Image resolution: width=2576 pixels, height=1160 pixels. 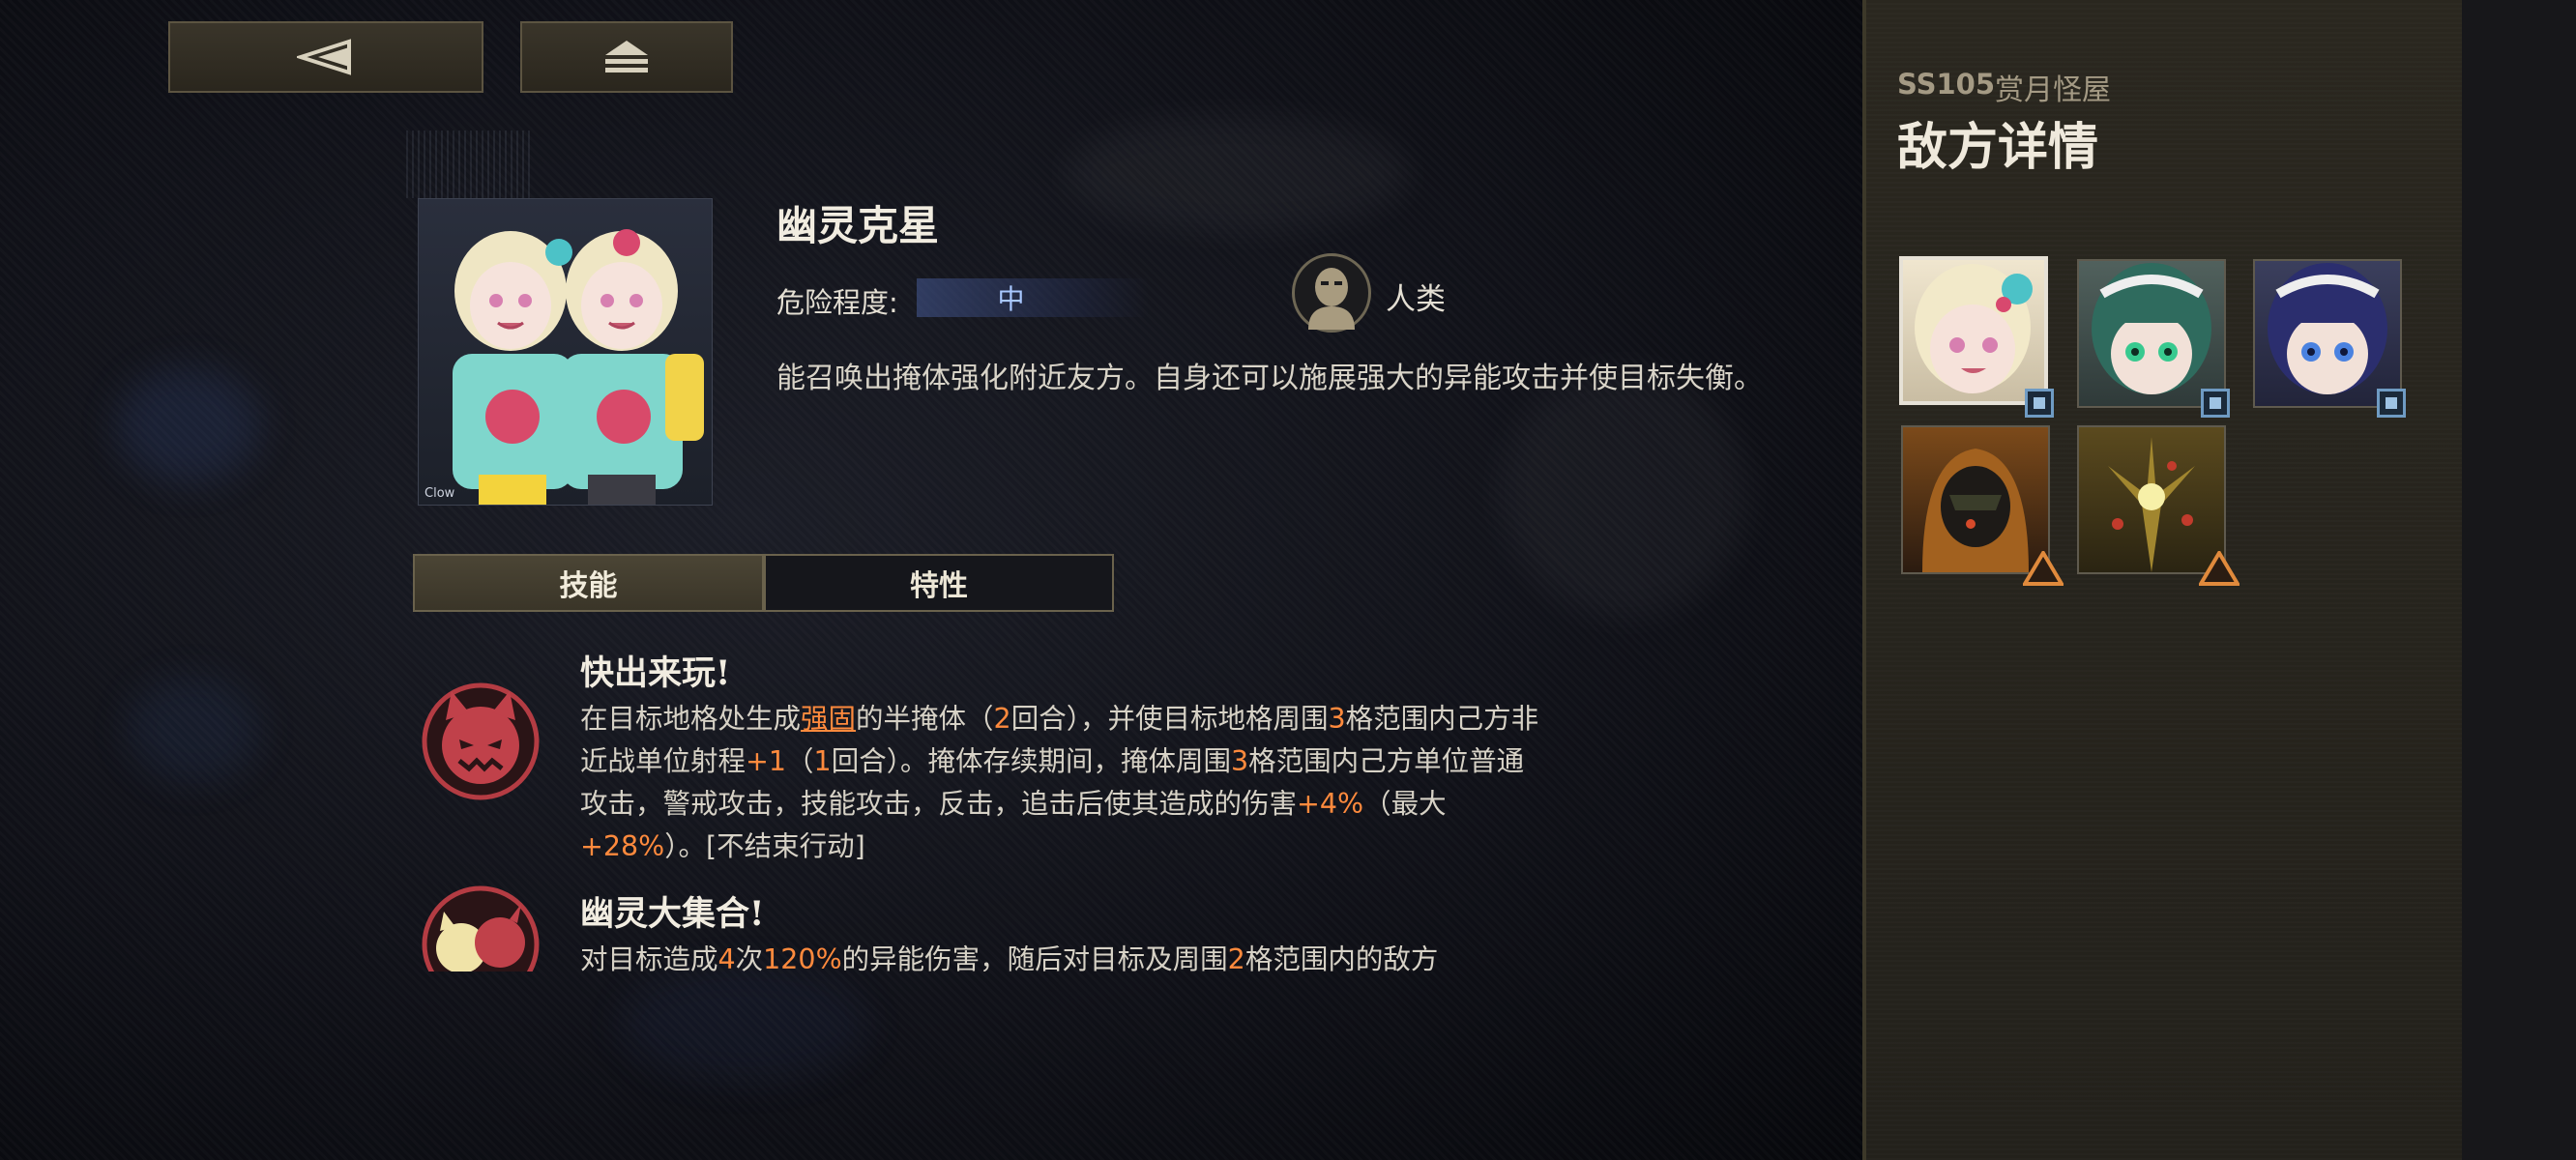 What do you see at coordinates (766, 761) in the screenshot?
I see `highlight-text: +1` at bounding box center [766, 761].